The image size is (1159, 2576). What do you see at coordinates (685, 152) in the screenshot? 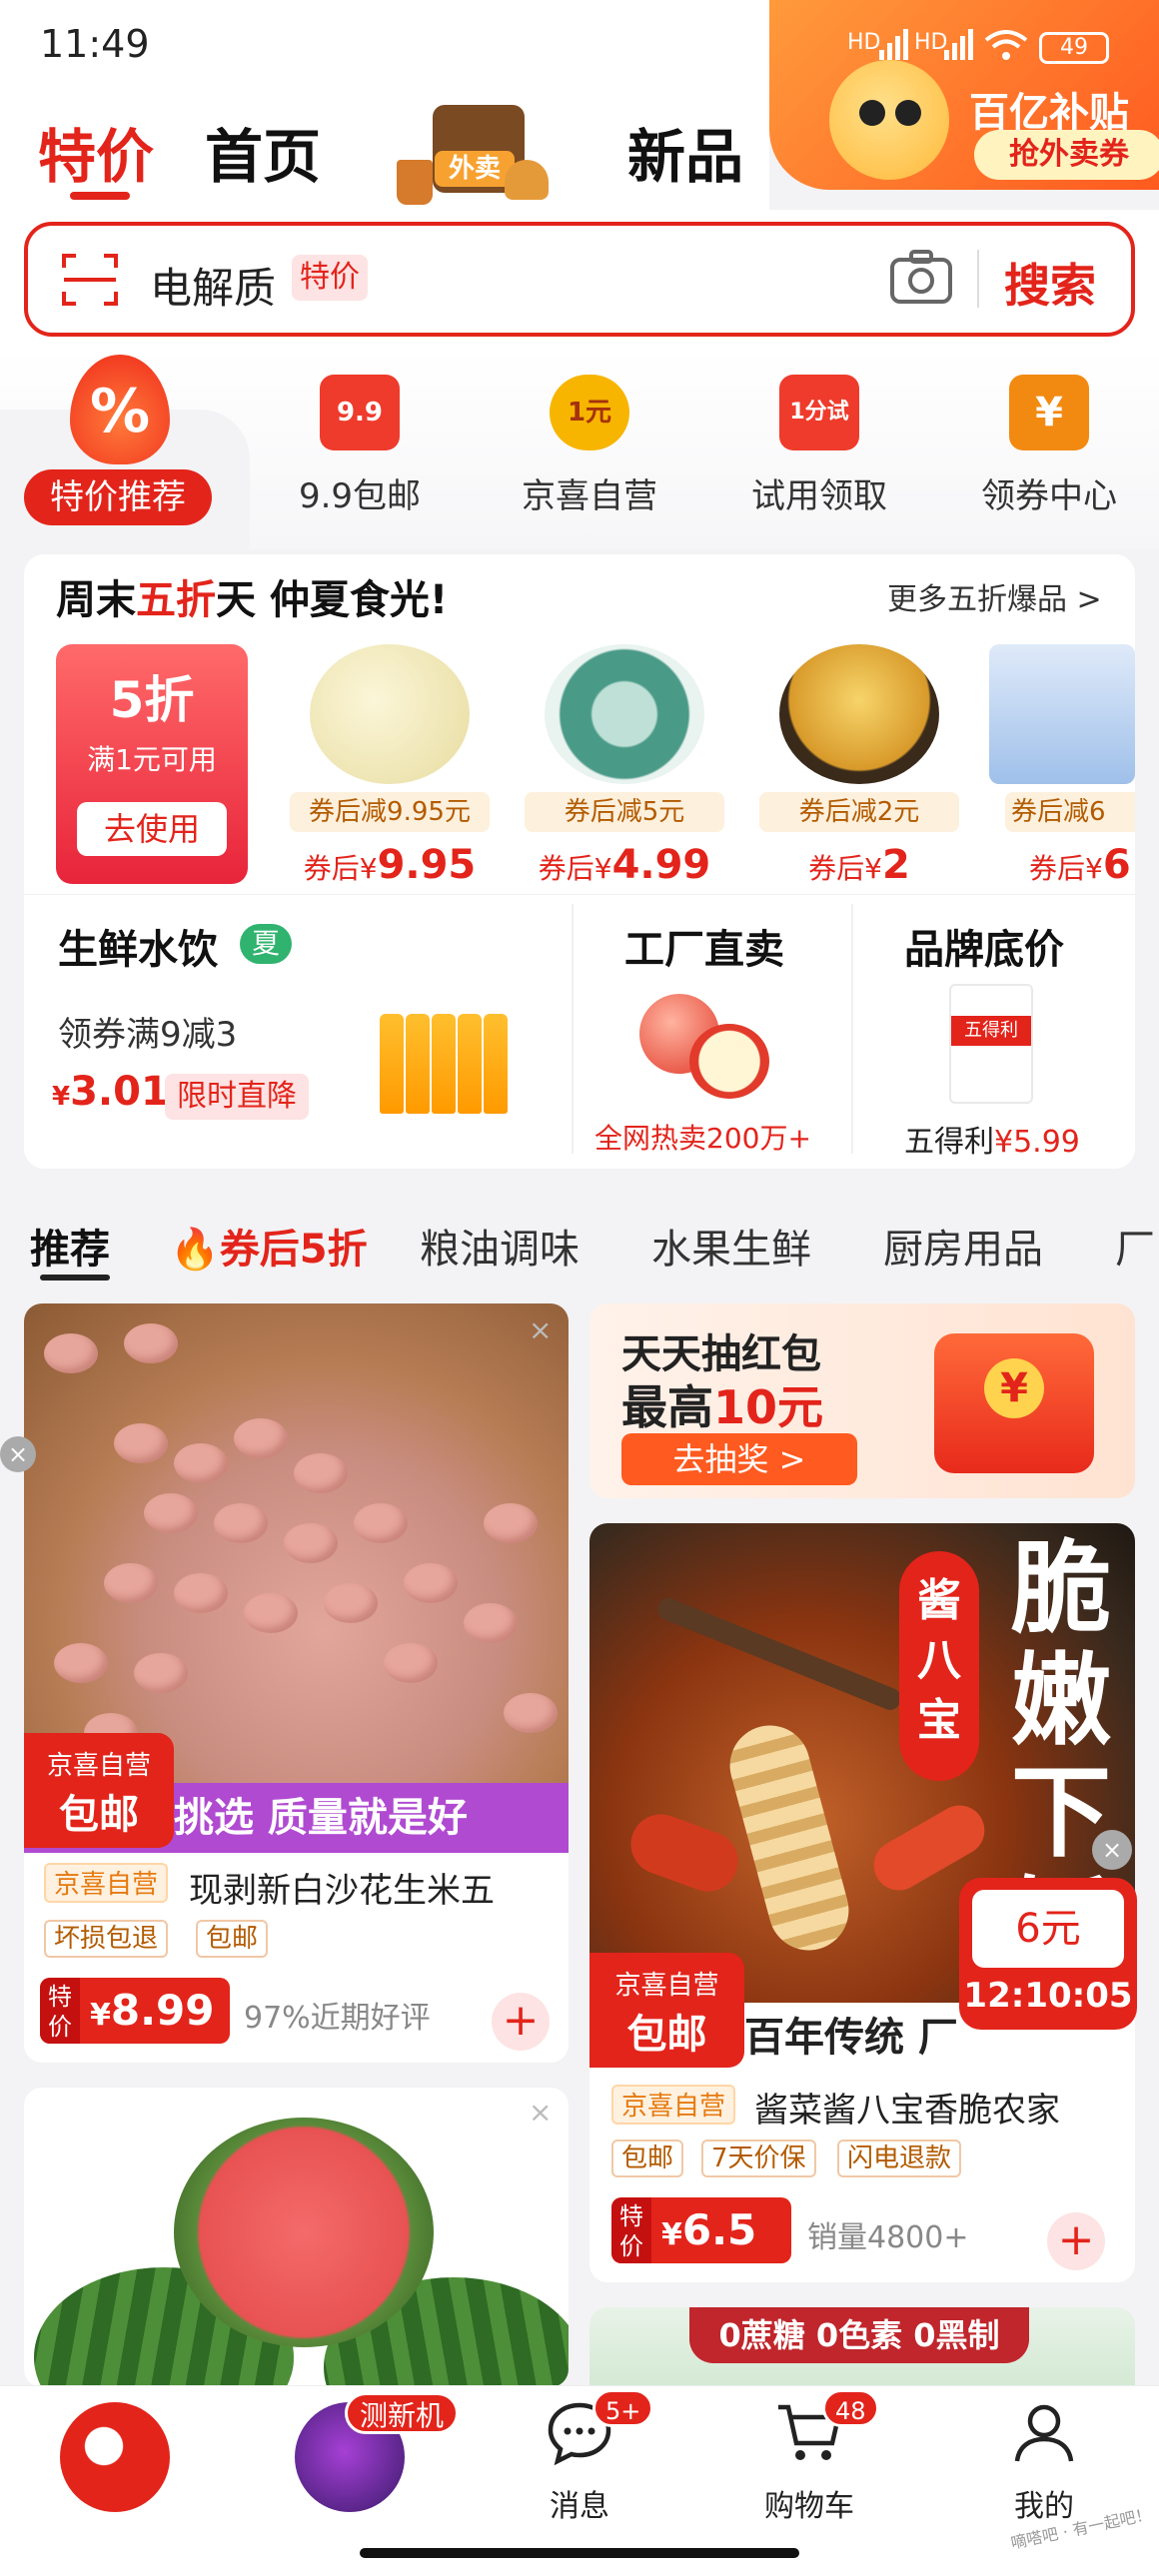
I see `tab-new: 新品` at bounding box center [685, 152].